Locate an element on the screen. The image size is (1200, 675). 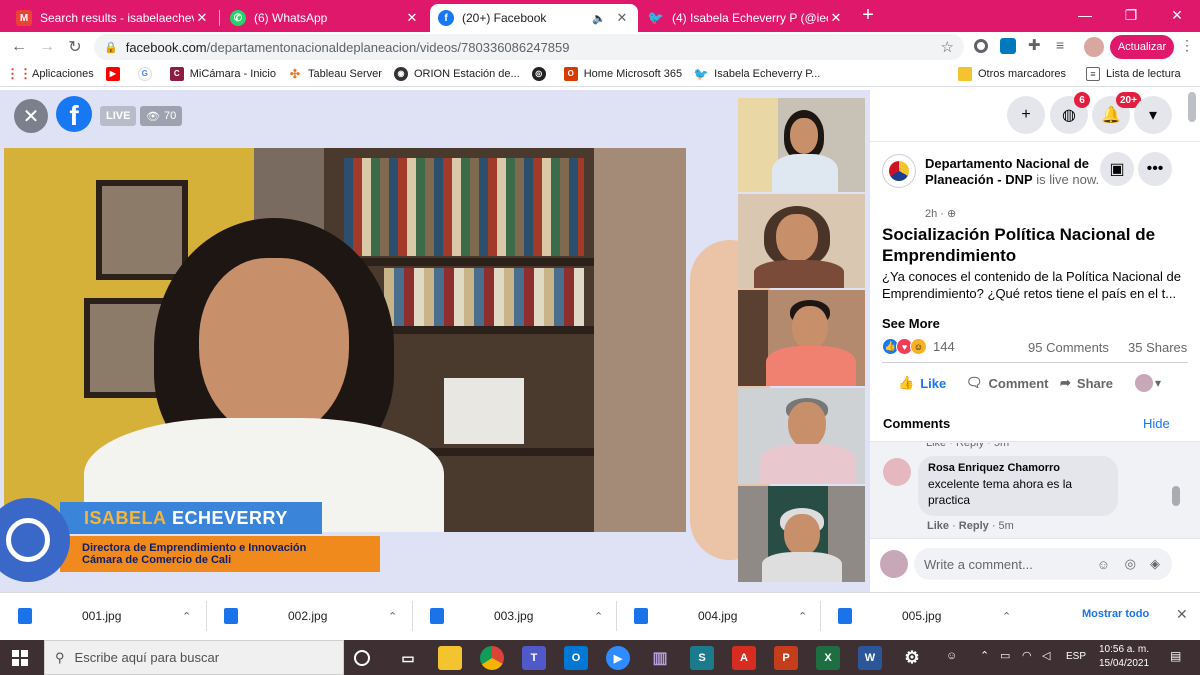
forward-button: → is located at coordinates (47, 47).